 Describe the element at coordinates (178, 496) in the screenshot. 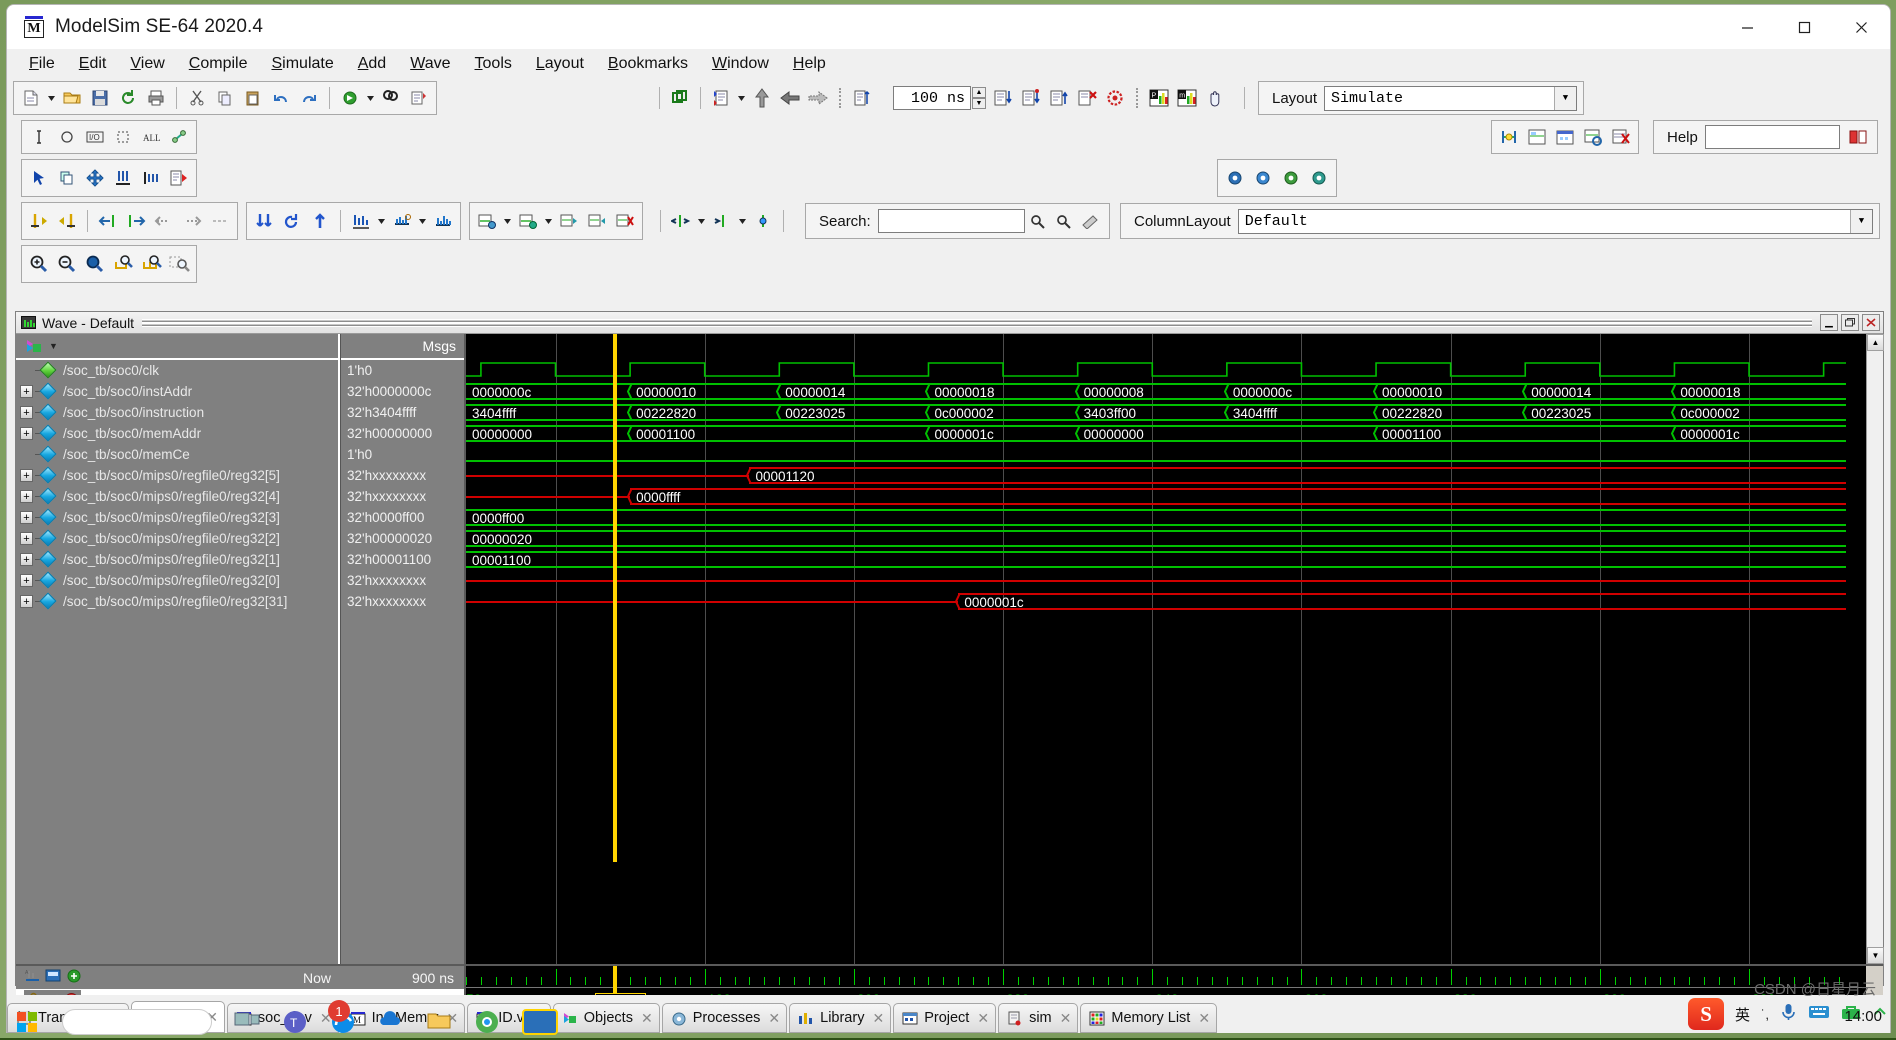

I see `signal-row: + /soc_tb/soc0/mips0/regfile0/reg32[4]` at that location.